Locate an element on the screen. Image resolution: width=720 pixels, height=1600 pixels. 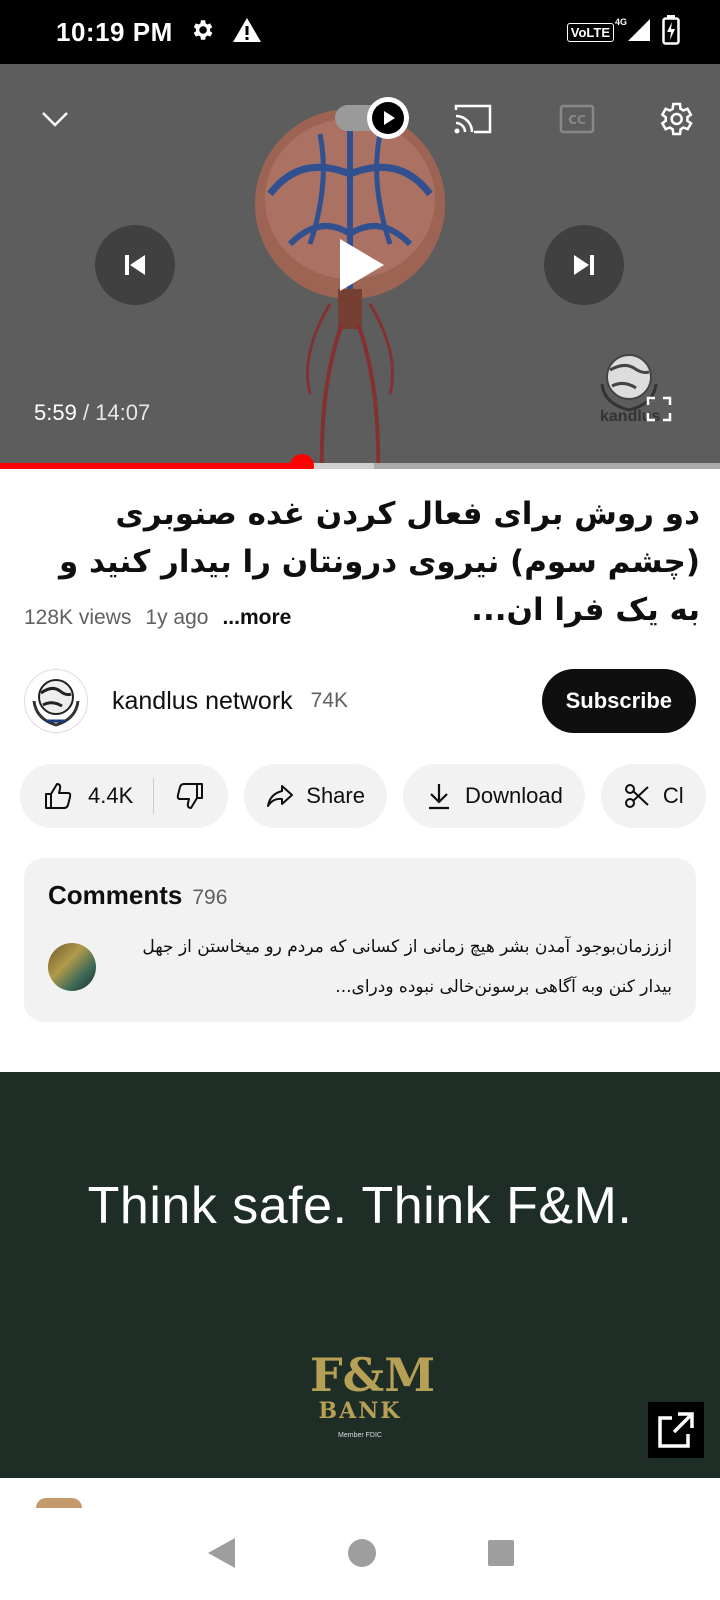
open-external-button is located at coordinates (676, 1430).